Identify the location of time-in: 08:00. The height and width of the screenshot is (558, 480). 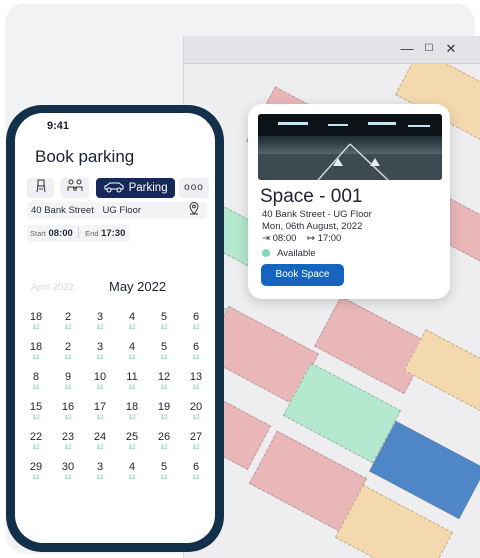
(284, 238).